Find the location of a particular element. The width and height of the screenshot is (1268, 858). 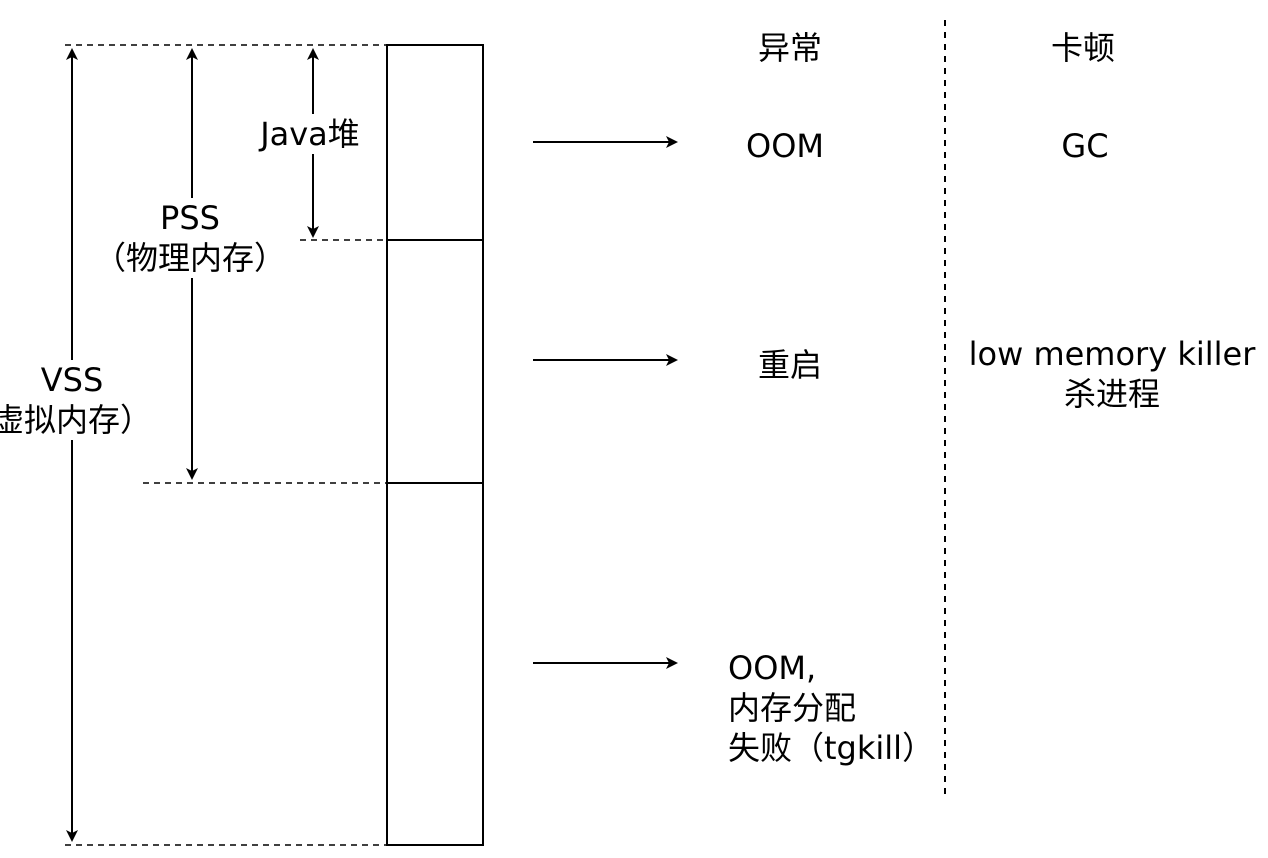

pss-label: PSS （物理内存） is located at coordinates (190, 238).